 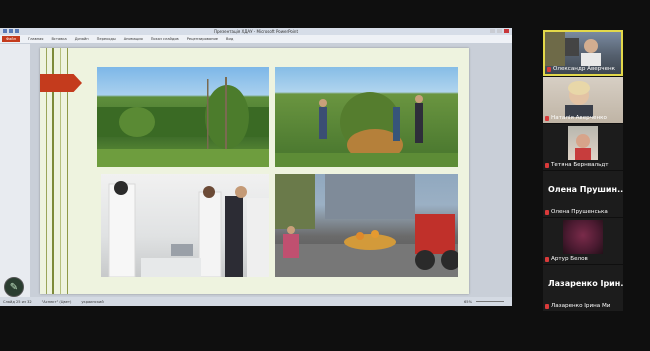 What do you see at coordinates (579, 118) in the screenshot?
I see `participant-name: Наталія Аверченко` at bounding box center [579, 118].